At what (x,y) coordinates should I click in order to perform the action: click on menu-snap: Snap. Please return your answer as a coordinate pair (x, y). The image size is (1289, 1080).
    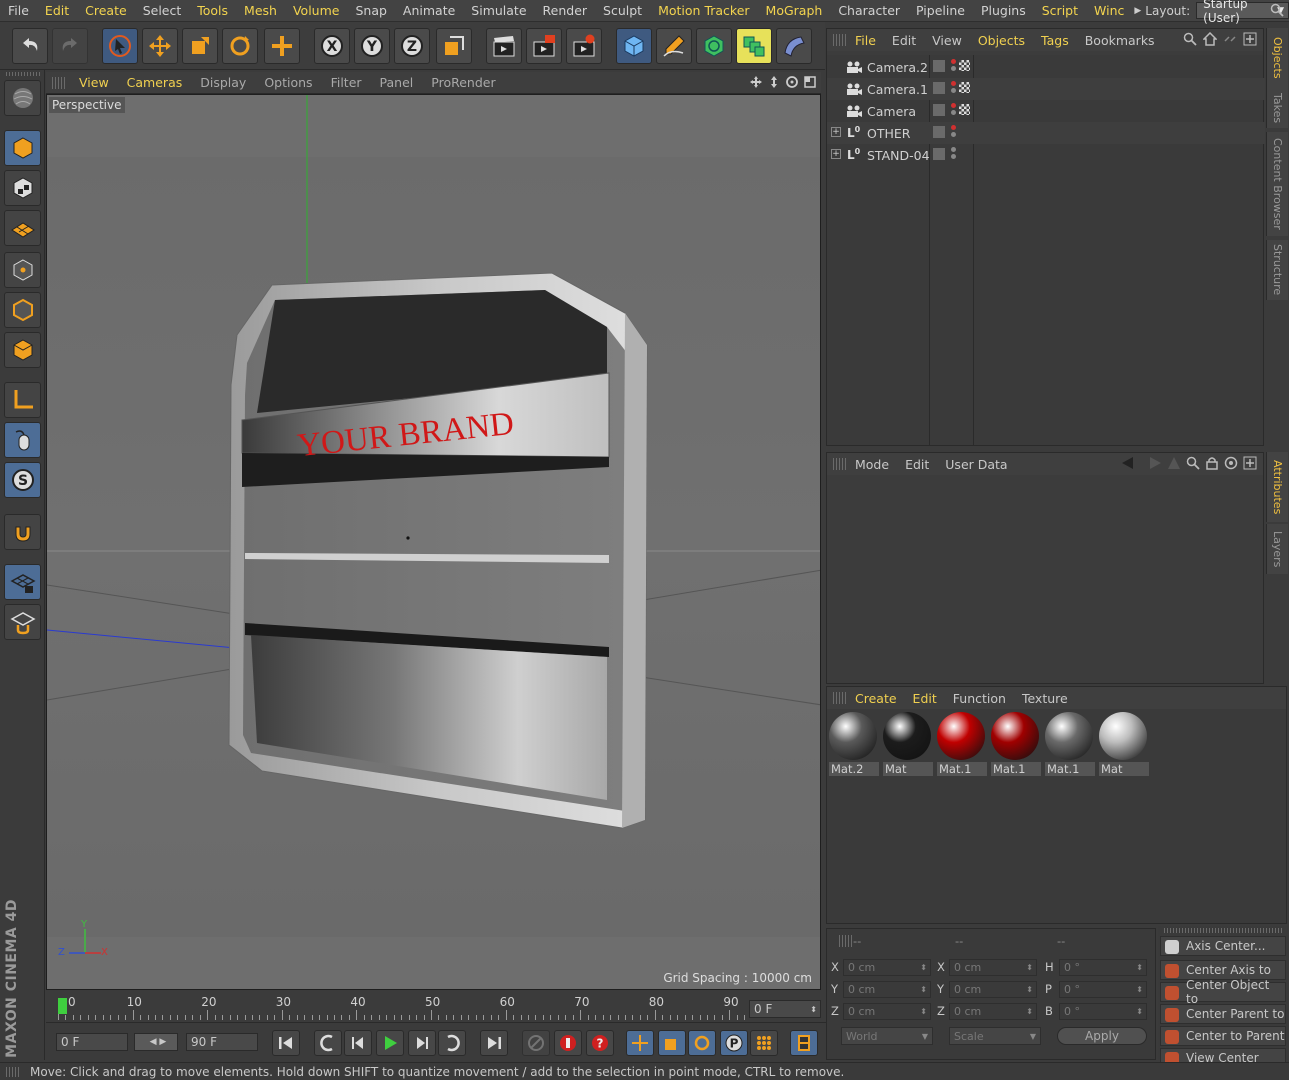
    Looking at the image, I should click on (370, 10).